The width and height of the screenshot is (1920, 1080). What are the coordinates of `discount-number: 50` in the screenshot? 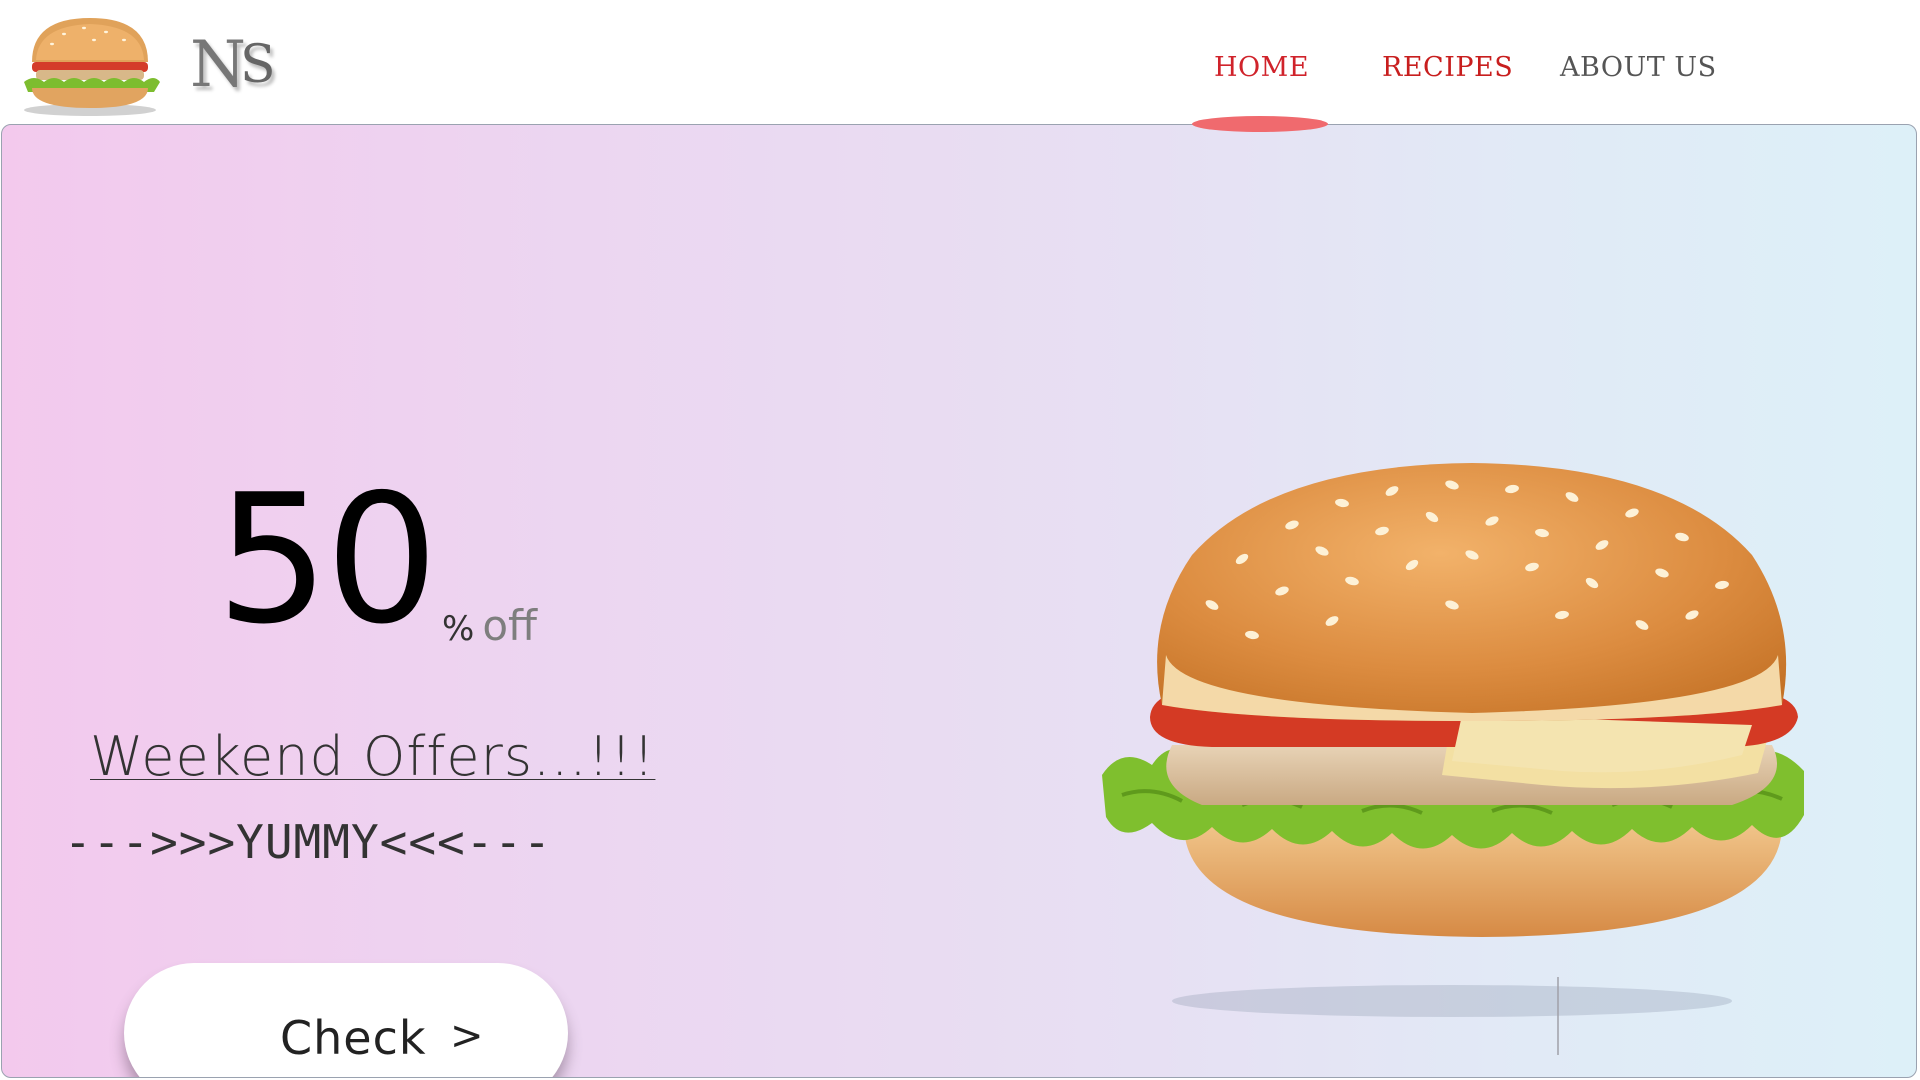 It's located at (327, 559).